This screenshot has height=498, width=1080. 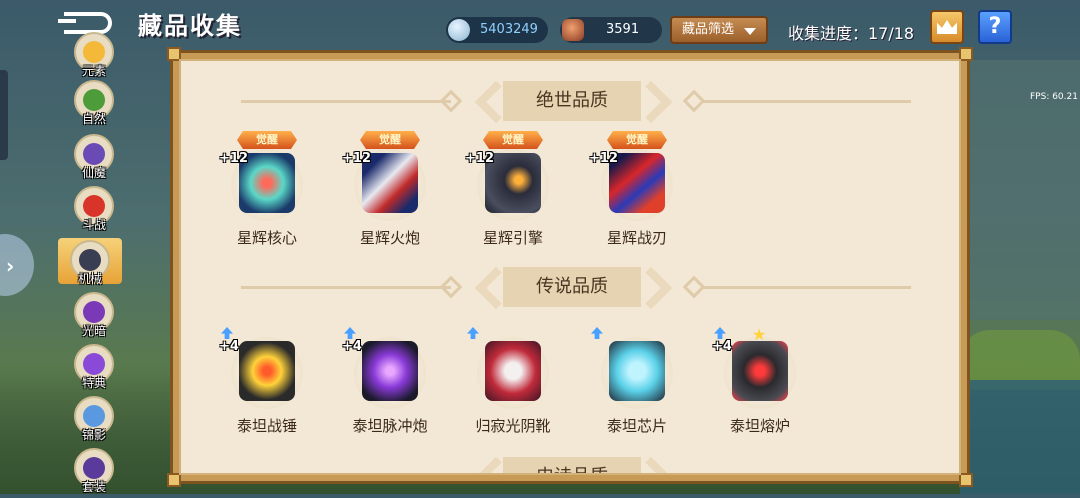 What do you see at coordinates (513, 188) in the screenshot?
I see `collection-item: 觉醒 +12 星辉引擎` at bounding box center [513, 188].